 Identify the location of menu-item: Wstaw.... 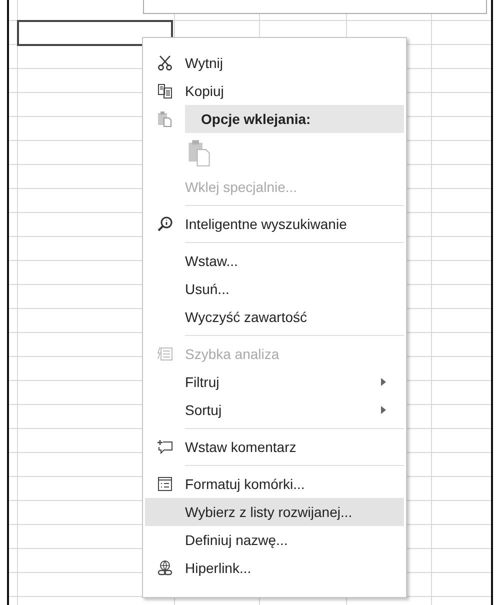
(274, 261).